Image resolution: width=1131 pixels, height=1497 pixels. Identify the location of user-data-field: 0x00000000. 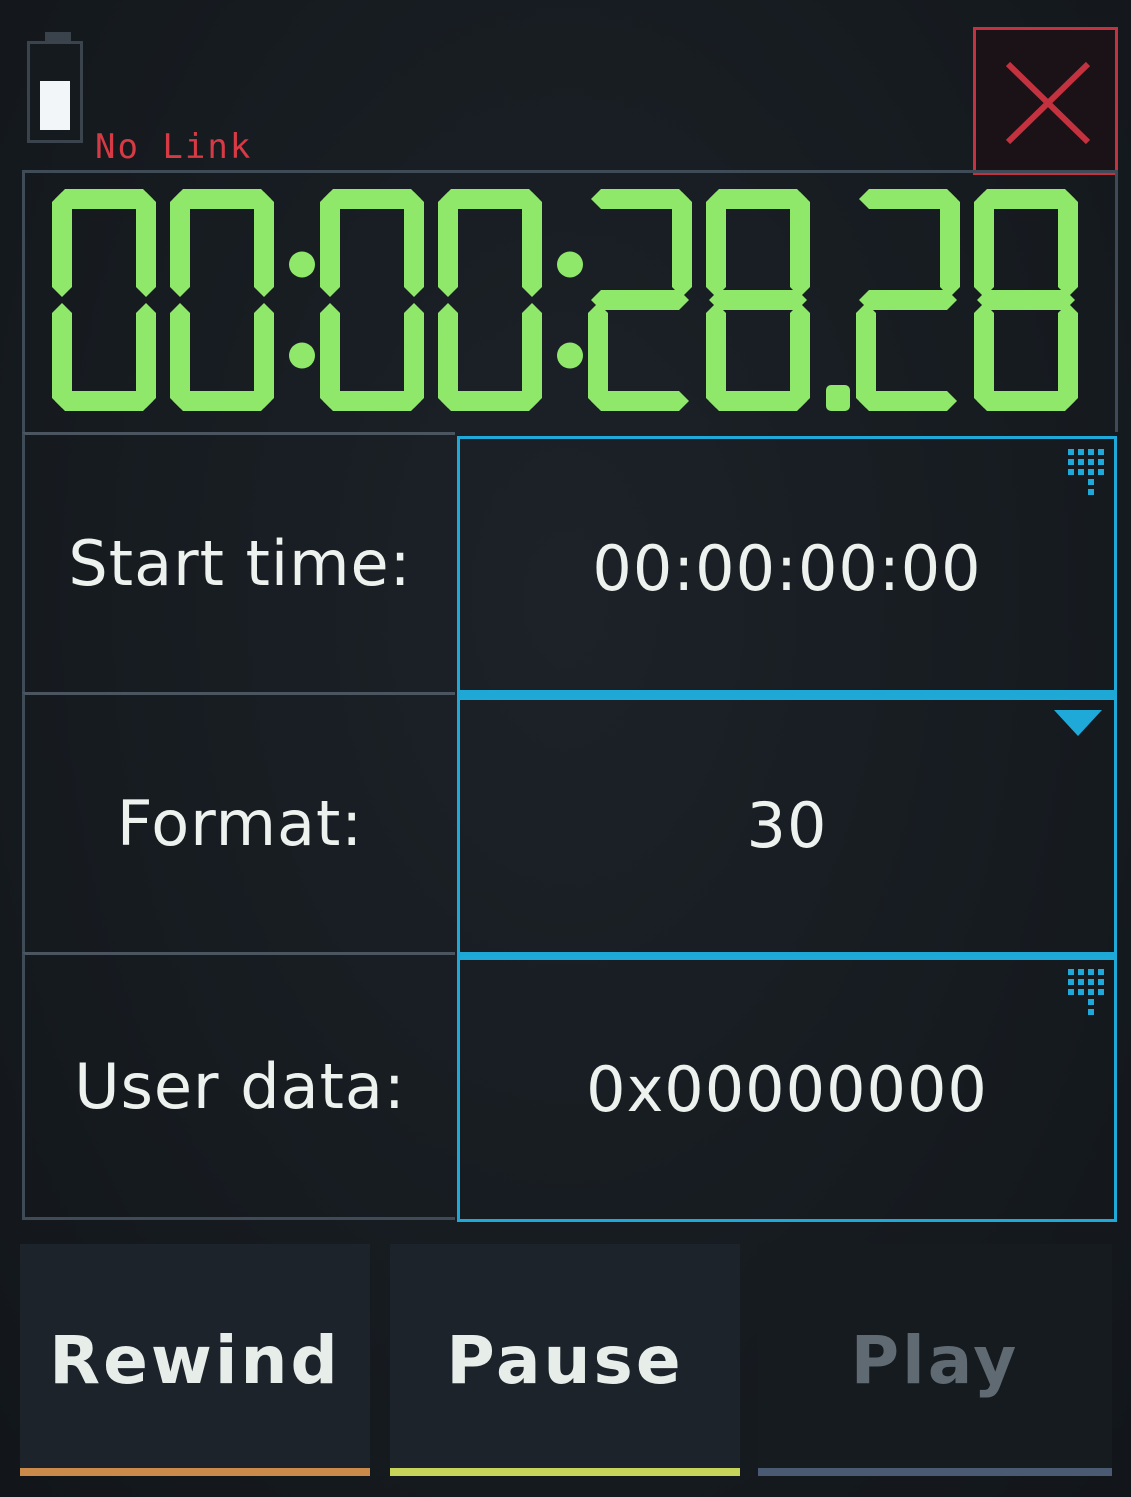
(787, 1089).